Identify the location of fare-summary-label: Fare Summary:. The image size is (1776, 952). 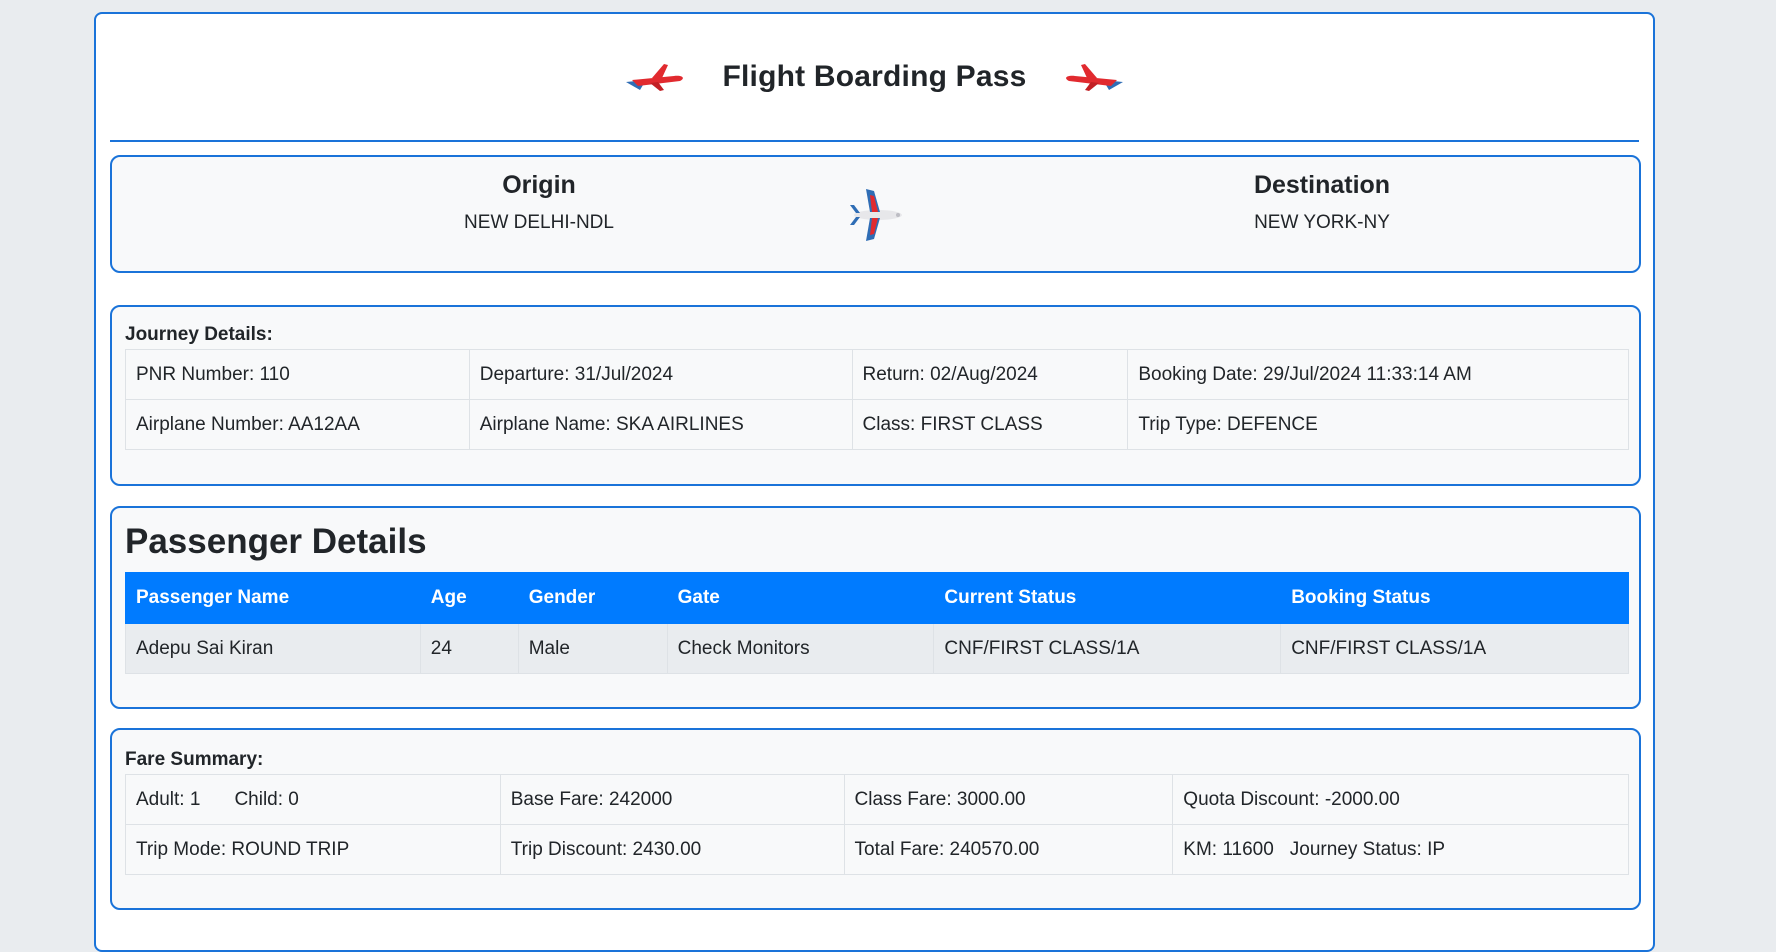
(194, 759).